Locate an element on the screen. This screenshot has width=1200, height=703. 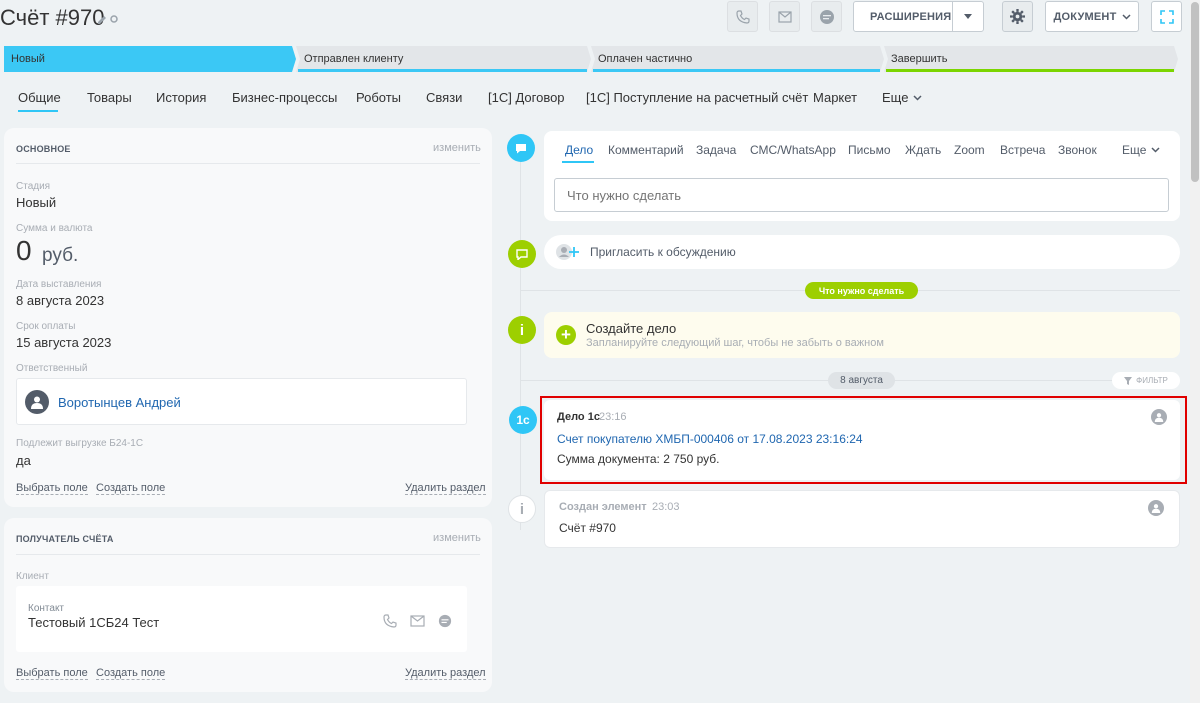
editor-tab-email: Письмо is located at coordinates (869, 150).